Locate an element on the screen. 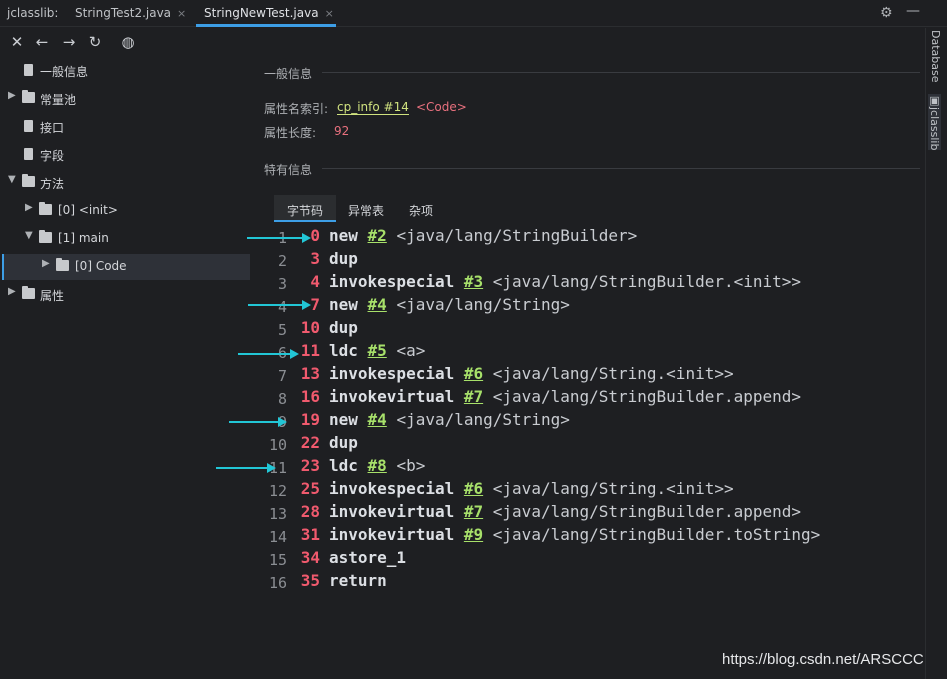 Image resolution: width=947 pixels, height=679 pixels. constant-pool-ref-link: #2 is located at coordinates (377, 235).